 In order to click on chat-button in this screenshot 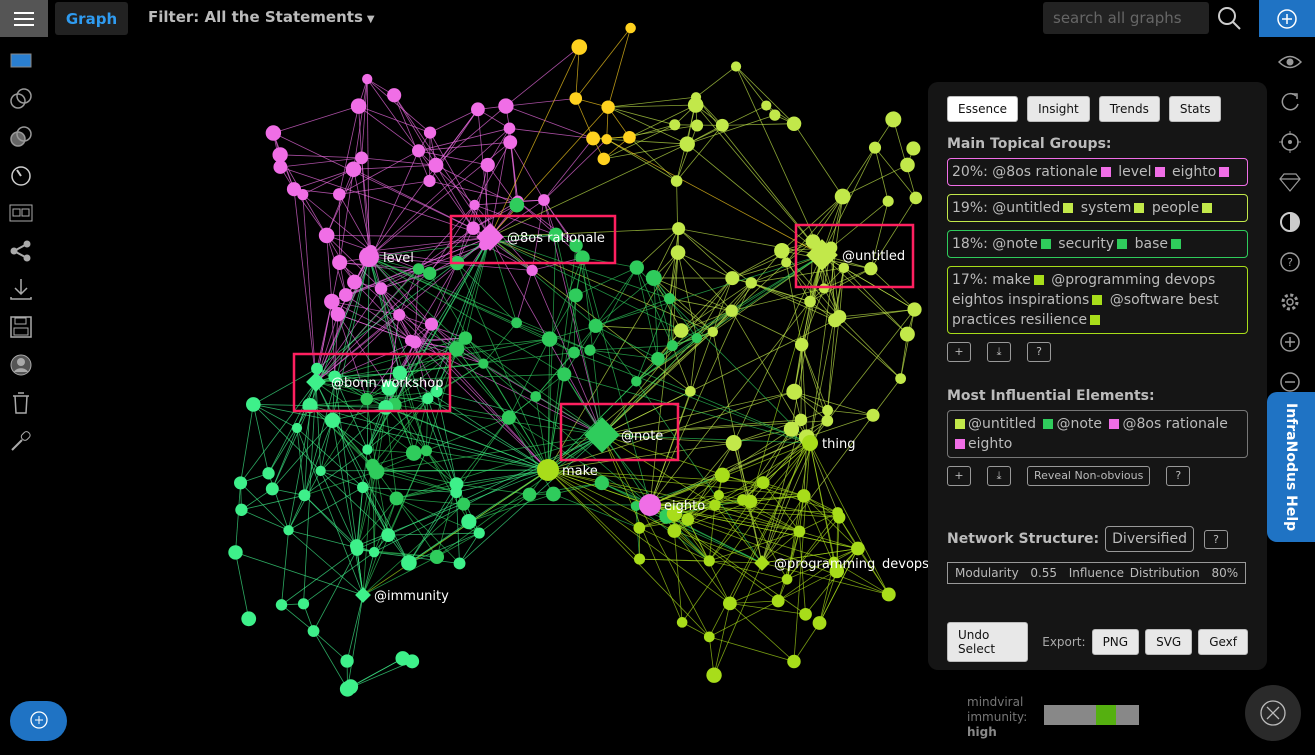, I will do `click(38, 721)`.